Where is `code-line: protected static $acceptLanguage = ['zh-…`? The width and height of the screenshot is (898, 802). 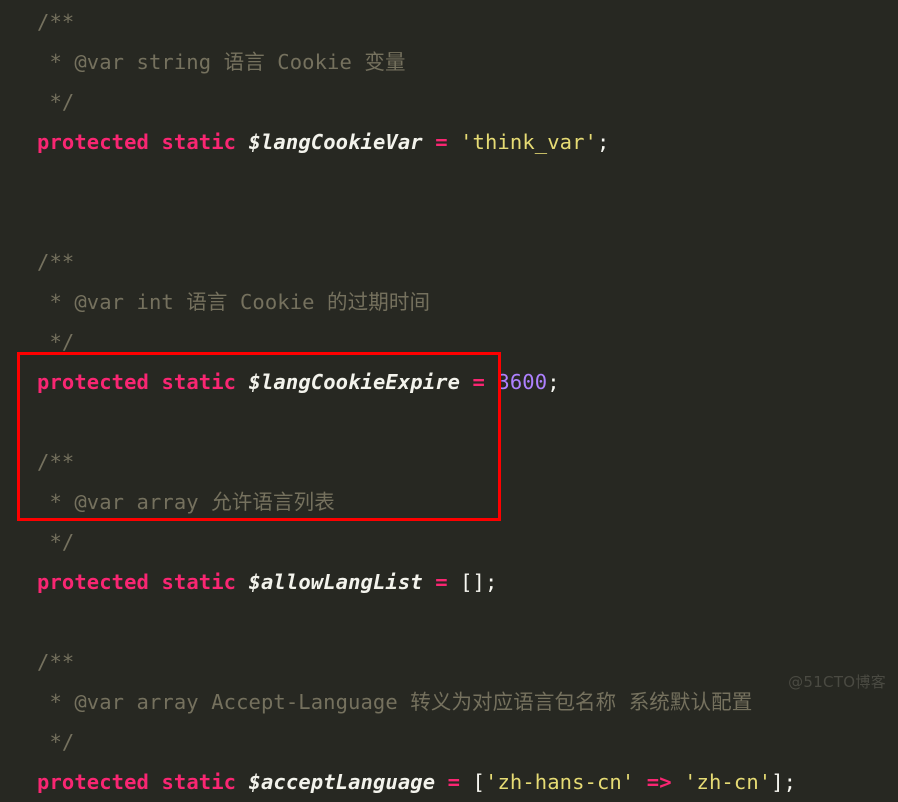
code-line: protected static $acceptLanguage = ['zh-… is located at coordinates (449, 782).